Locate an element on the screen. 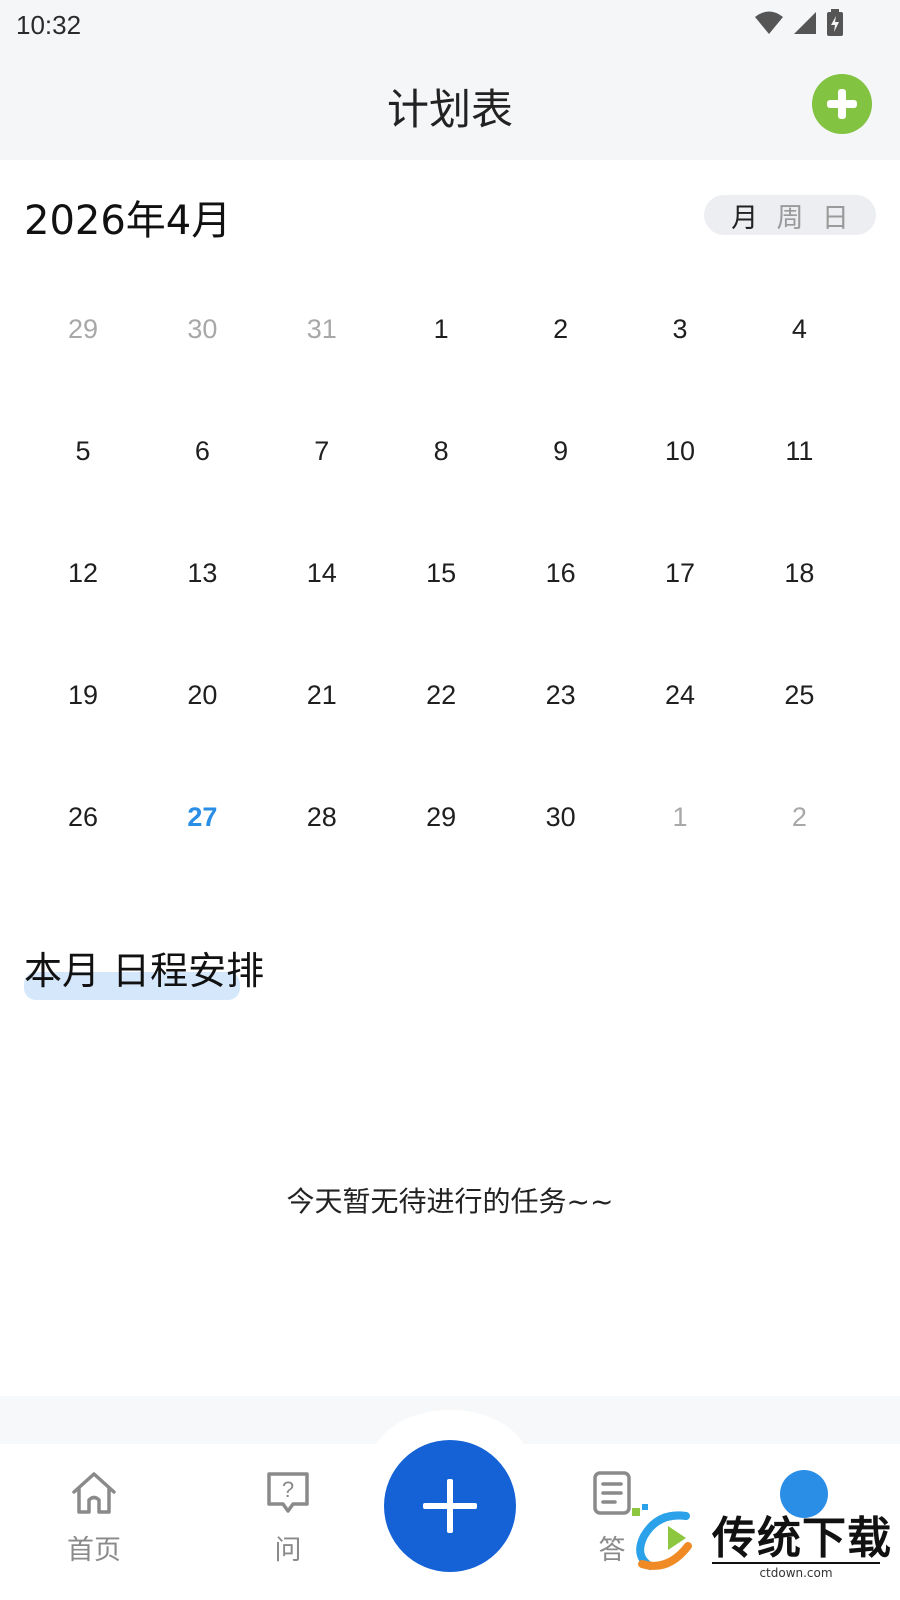 The width and height of the screenshot is (900, 1600). question-bubble-icon: ? is located at coordinates (288, 1492).